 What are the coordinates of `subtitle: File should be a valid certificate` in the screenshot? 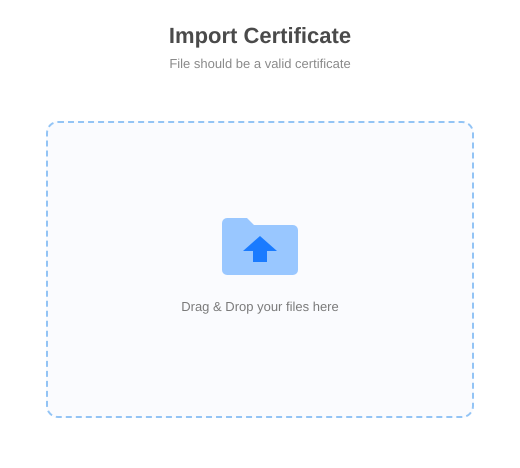 It's located at (260, 64).